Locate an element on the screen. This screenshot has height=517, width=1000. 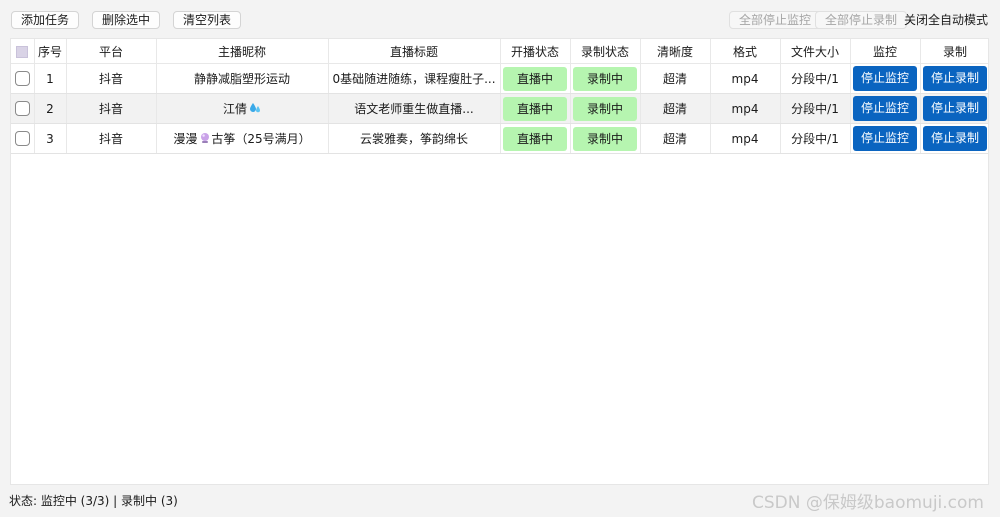
water-drops-emoji-icon is located at coordinates (255, 109).